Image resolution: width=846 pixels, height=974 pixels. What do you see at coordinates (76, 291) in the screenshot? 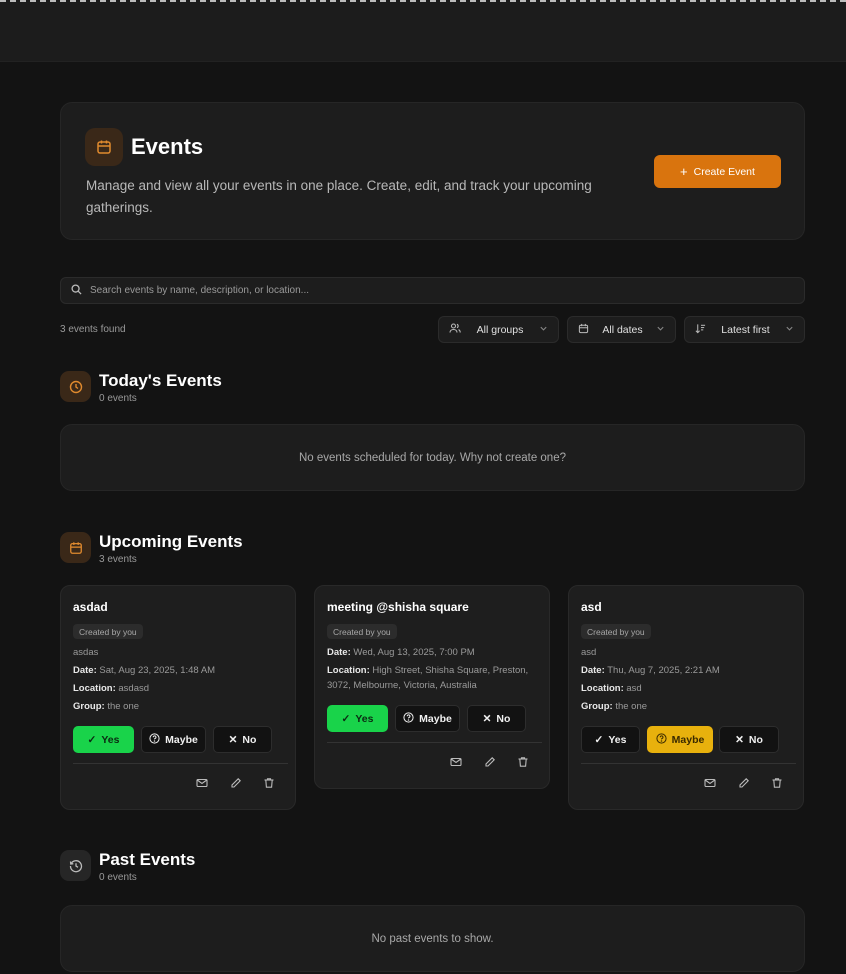
I see `search-icon` at bounding box center [76, 291].